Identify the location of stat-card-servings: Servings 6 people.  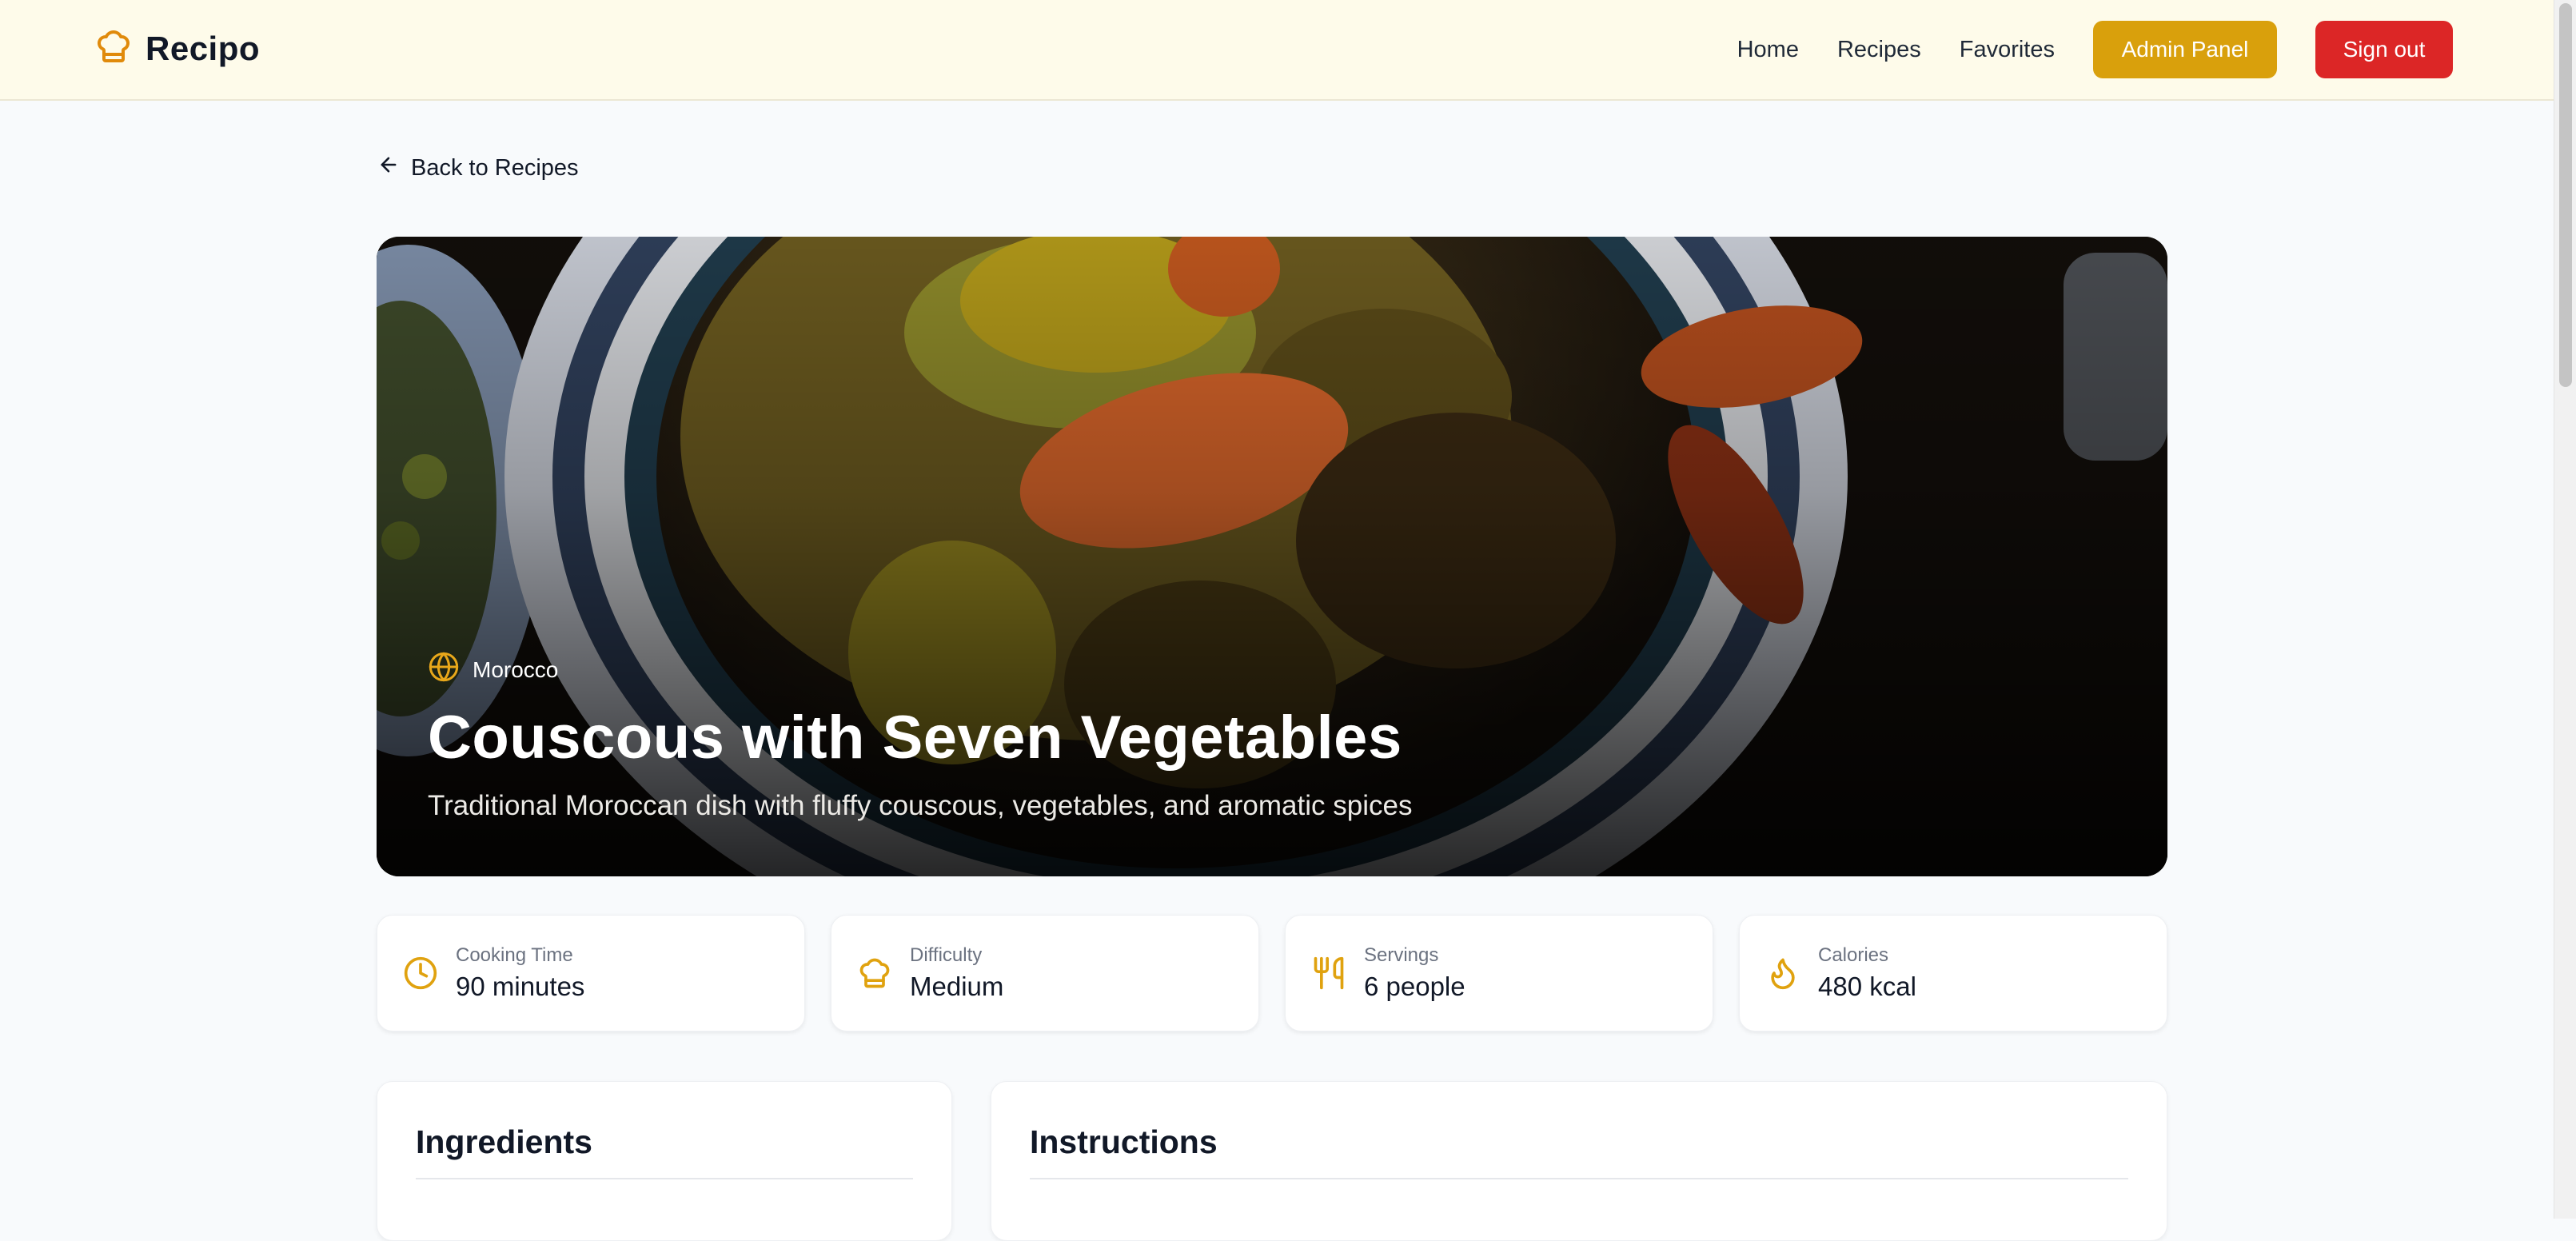
(1499, 973).